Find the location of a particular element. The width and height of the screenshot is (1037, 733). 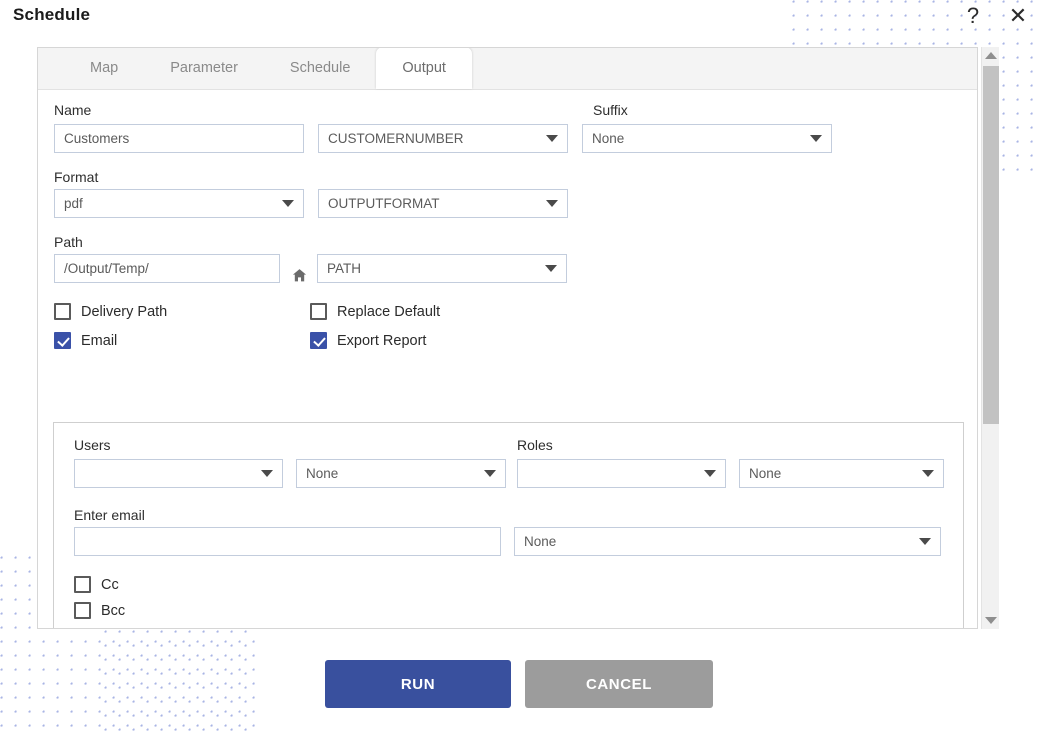

triangle-down-icon is located at coordinates (991, 620).